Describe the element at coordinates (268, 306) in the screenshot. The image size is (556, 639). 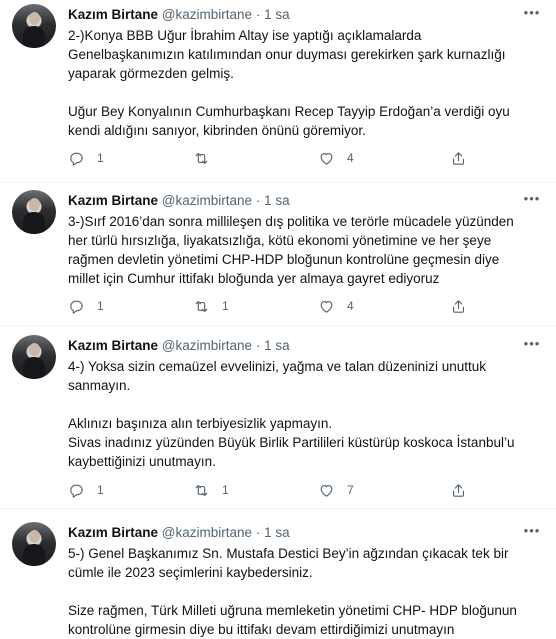
I see `tweet-actions: 1 1 4` at that location.